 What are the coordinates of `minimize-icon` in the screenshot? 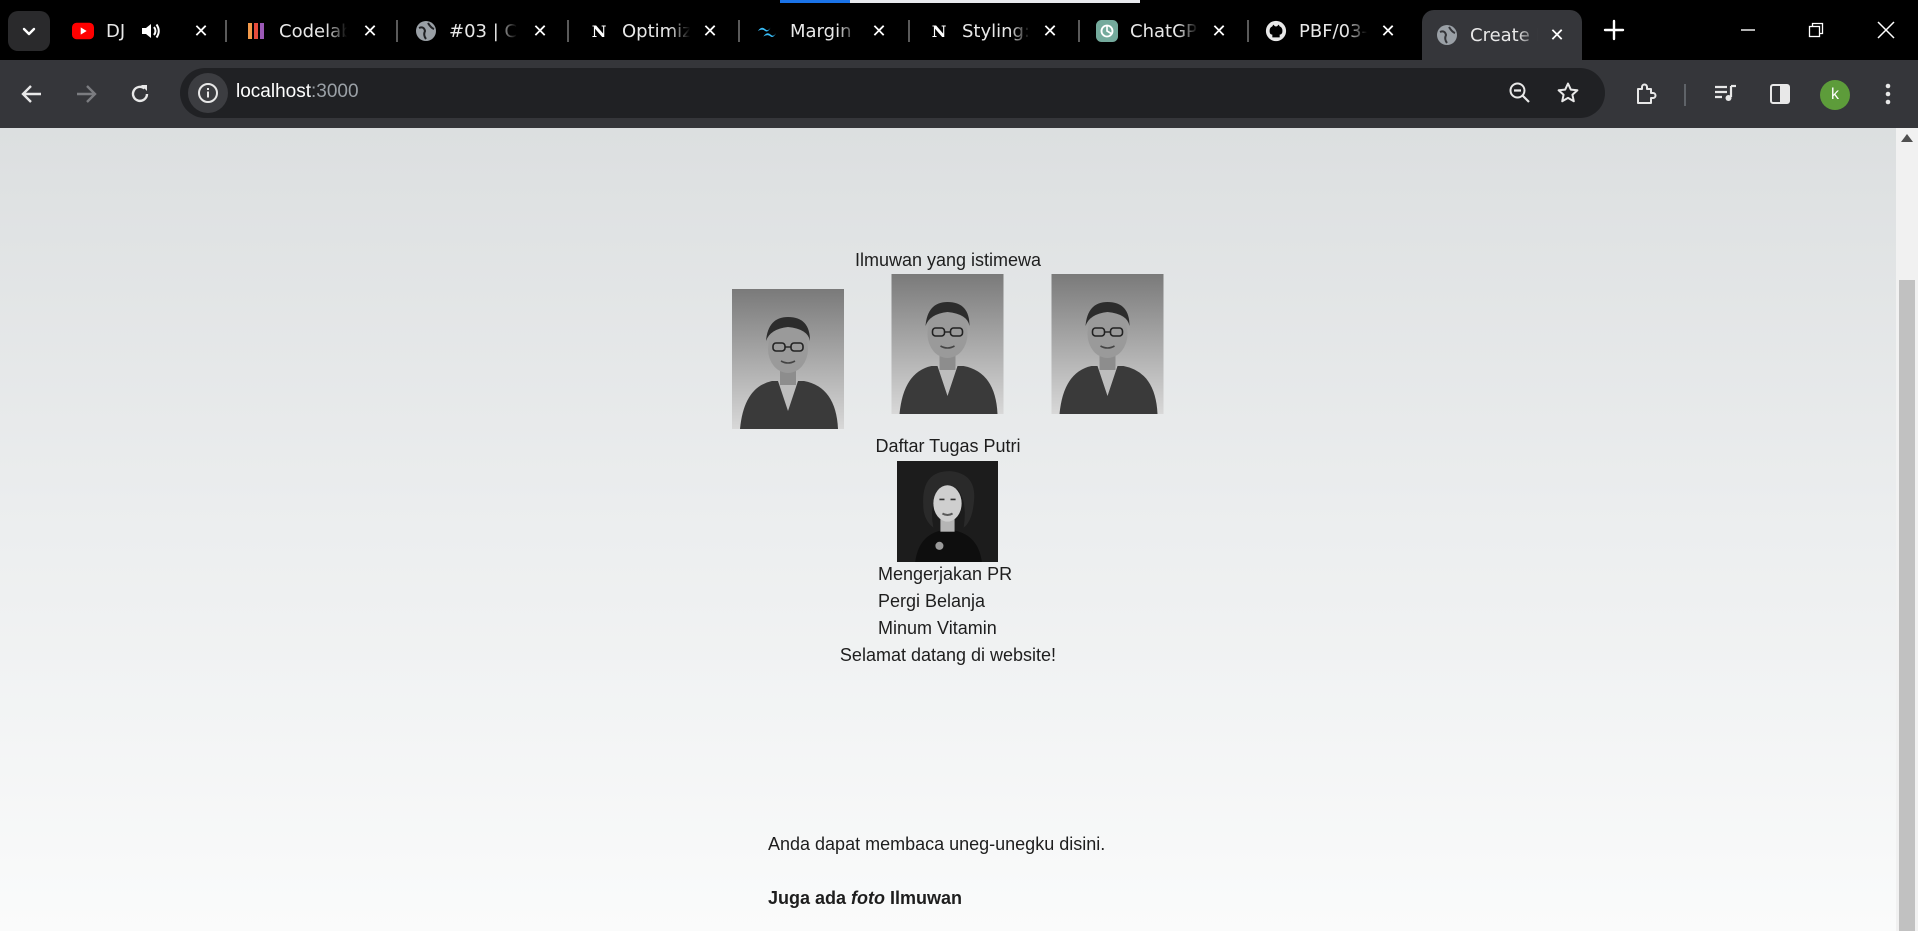 It's located at (1748, 30).